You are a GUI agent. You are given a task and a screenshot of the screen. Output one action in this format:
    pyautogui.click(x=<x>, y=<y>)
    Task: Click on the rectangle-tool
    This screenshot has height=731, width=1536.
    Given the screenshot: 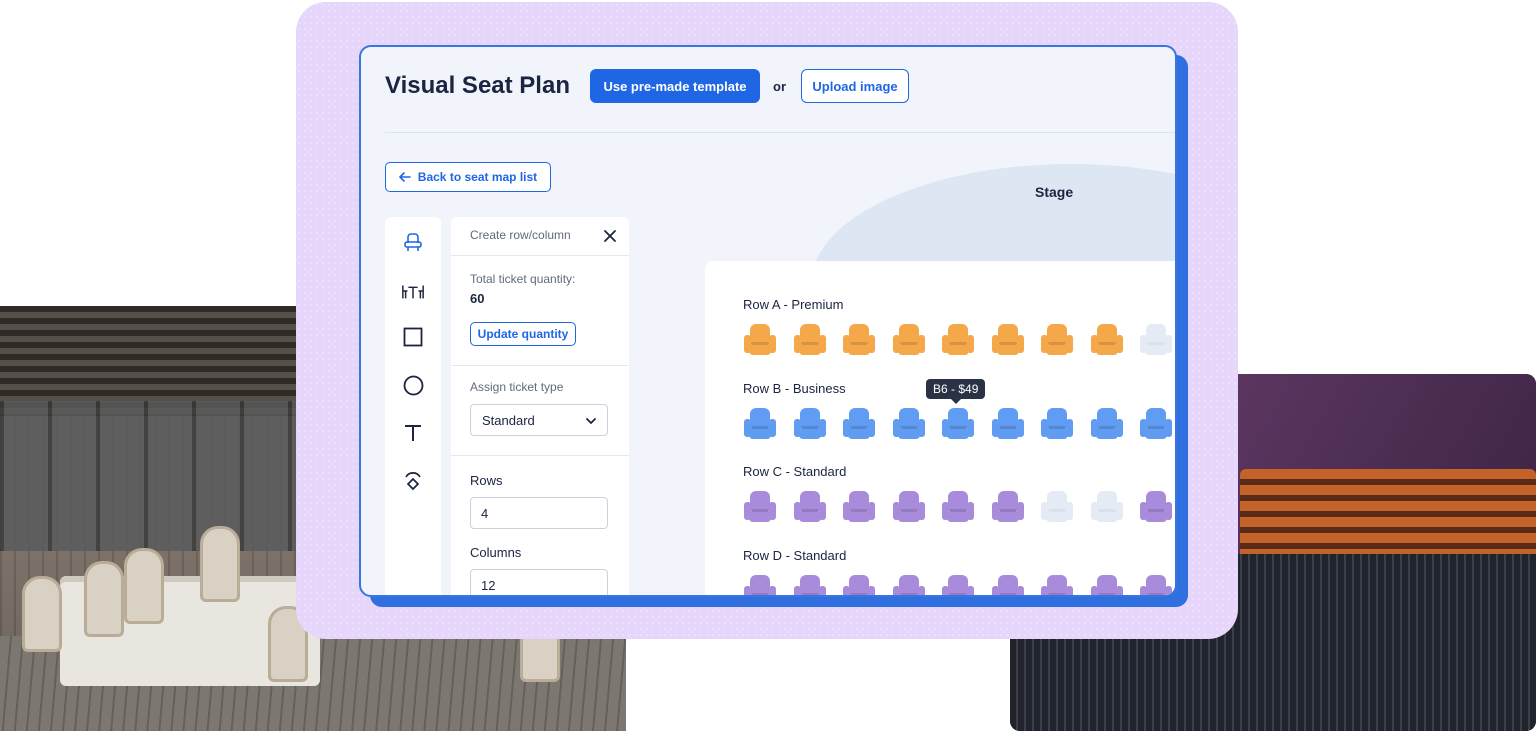 What is the action you would take?
    pyautogui.click(x=413, y=337)
    